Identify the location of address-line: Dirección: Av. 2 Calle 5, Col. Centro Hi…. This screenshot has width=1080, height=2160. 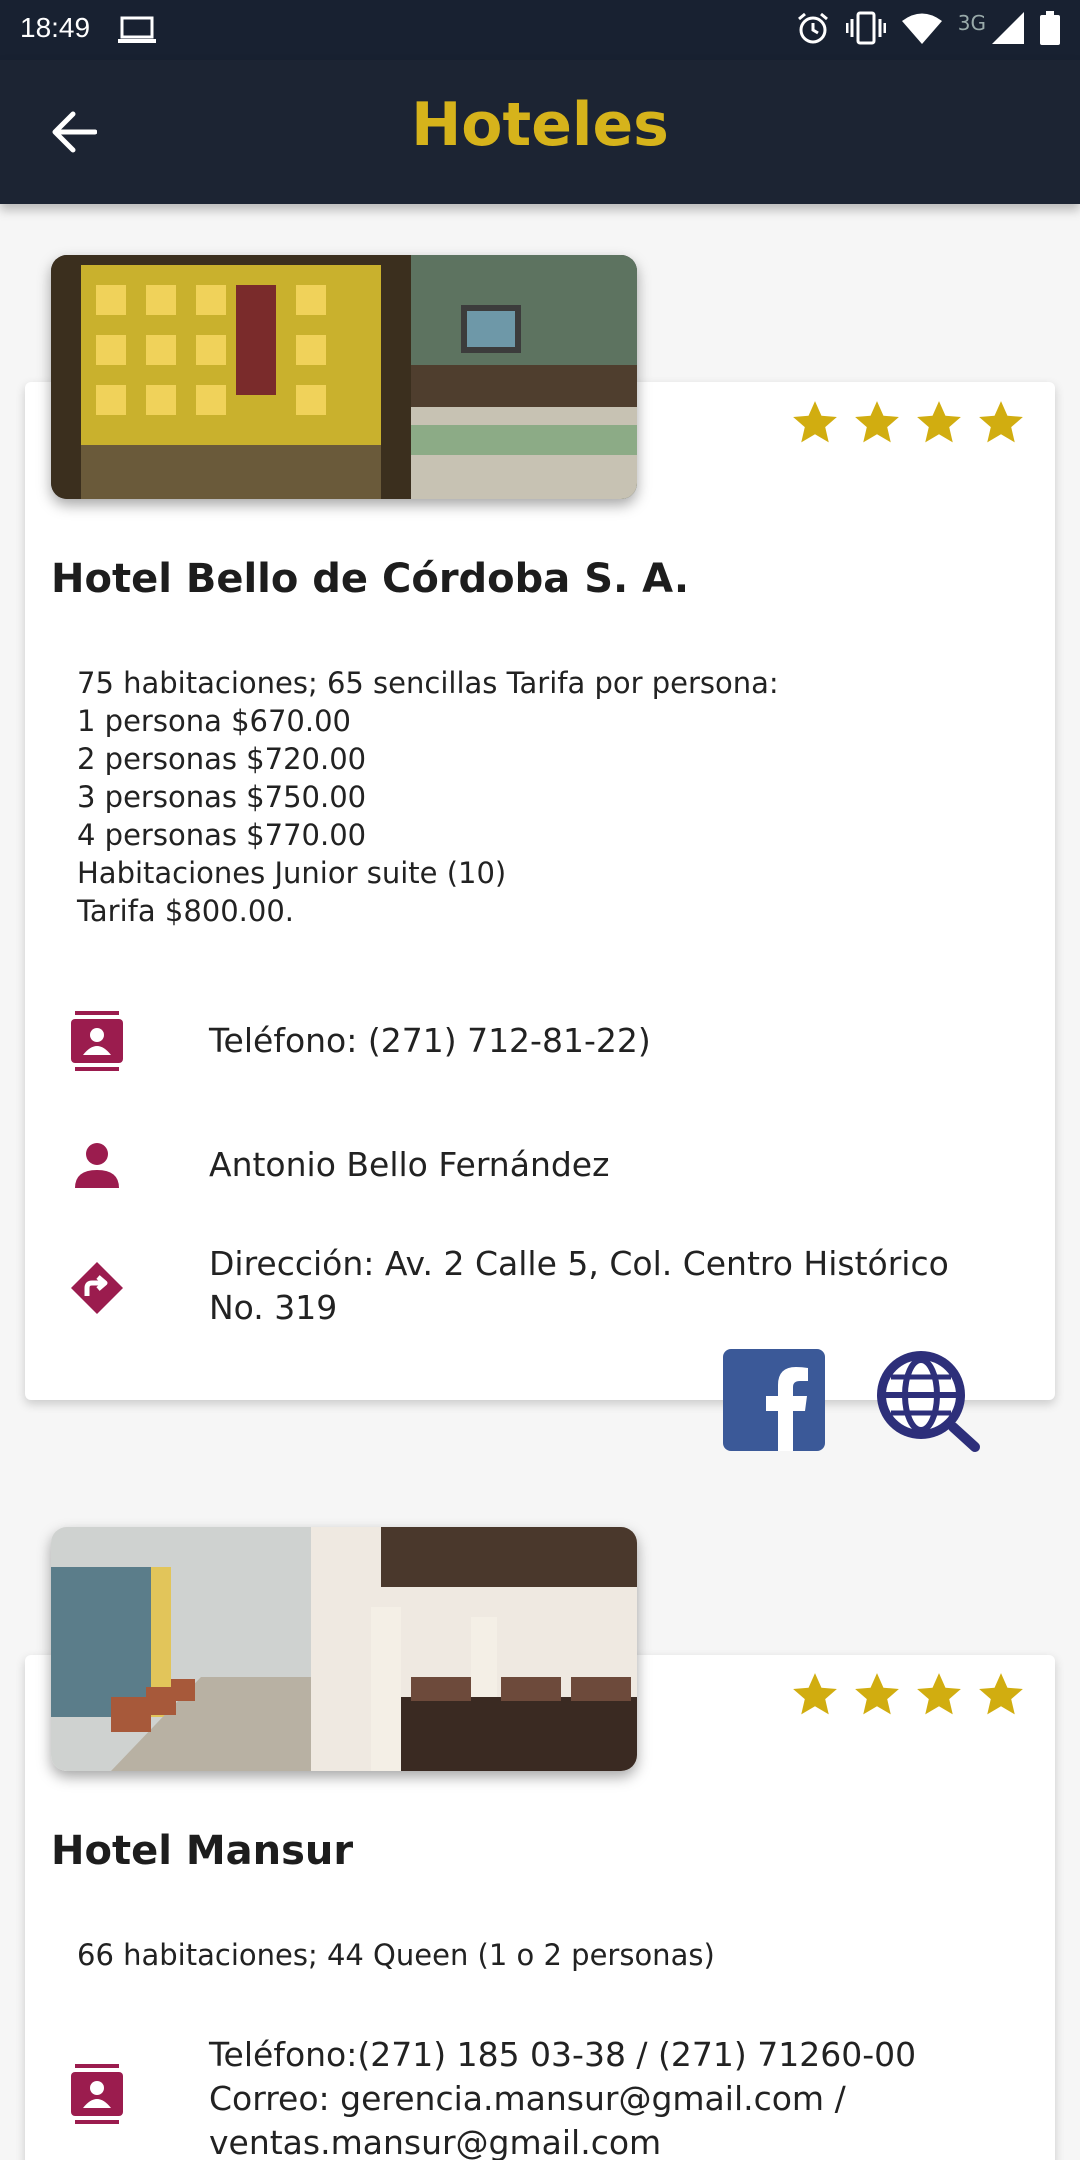
(579, 1263).